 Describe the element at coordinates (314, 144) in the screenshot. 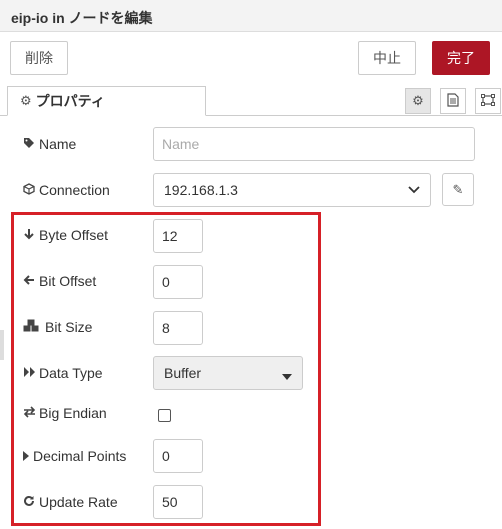

I see `name-input: Name` at that location.